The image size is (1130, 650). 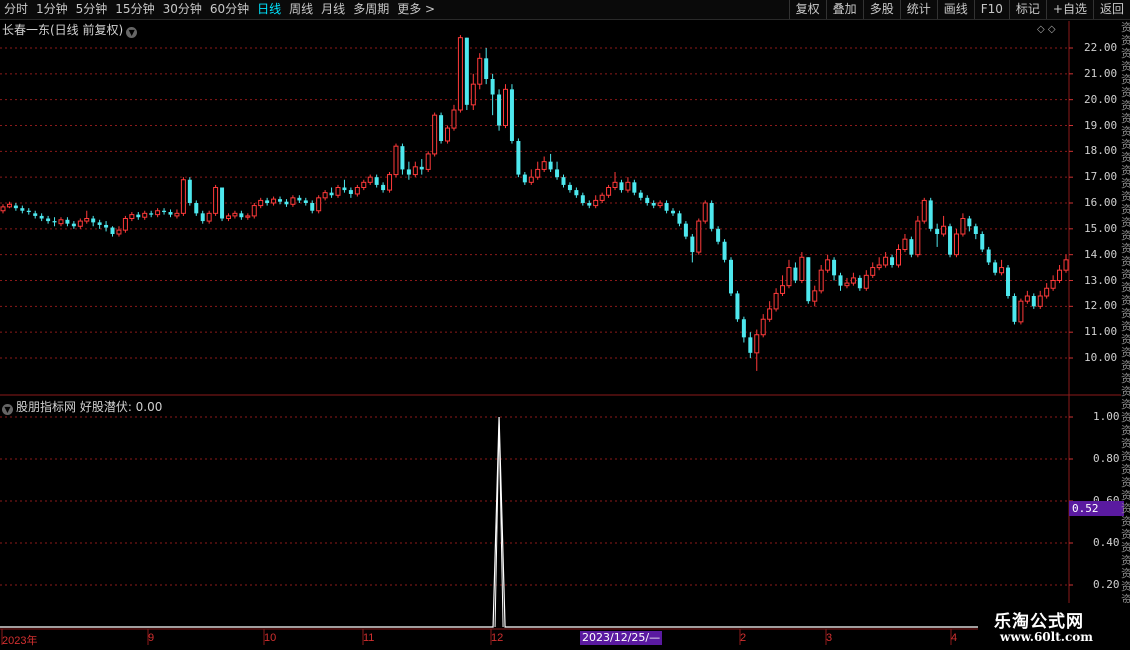 What do you see at coordinates (371, 9) in the screenshot?
I see `period-tab-9: 多周期` at bounding box center [371, 9].